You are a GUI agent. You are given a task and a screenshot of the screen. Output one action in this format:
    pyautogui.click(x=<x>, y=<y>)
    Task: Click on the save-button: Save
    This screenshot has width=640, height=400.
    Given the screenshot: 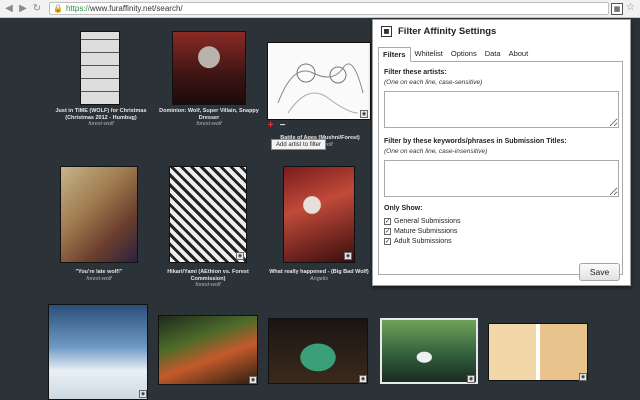 What is the action you would take?
    pyautogui.click(x=599, y=272)
    